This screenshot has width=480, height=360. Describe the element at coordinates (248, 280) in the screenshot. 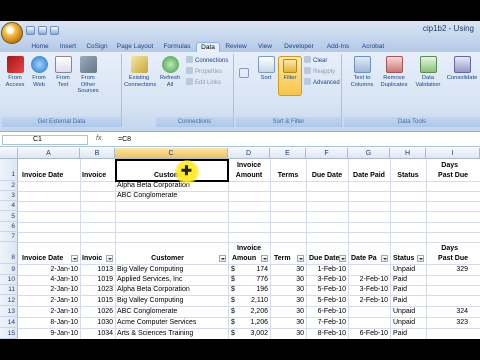

I see `cell-amount: 776` at that location.